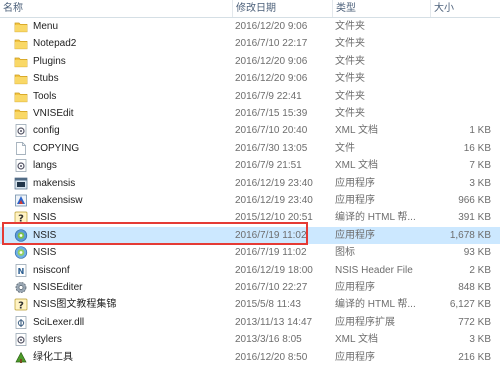  I want to click on nsis-app-icon, so click(21, 235).